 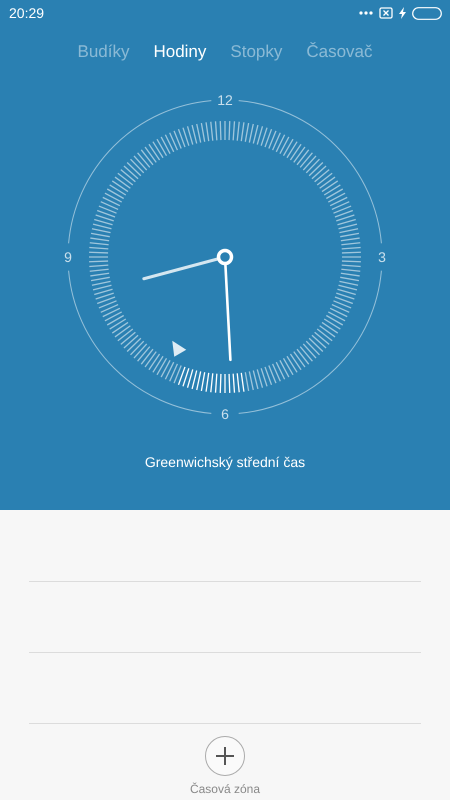 What do you see at coordinates (427, 13) in the screenshot?
I see `battery-icon` at bounding box center [427, 13].